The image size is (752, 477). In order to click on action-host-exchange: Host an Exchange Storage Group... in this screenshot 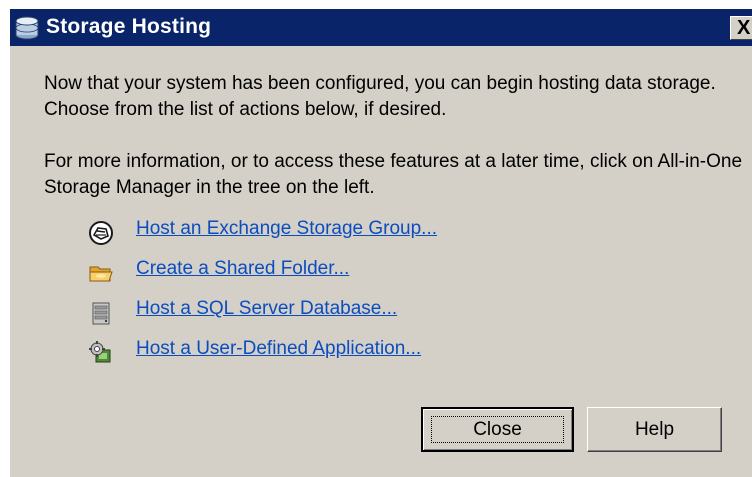, I will do `click(298, 234)`.